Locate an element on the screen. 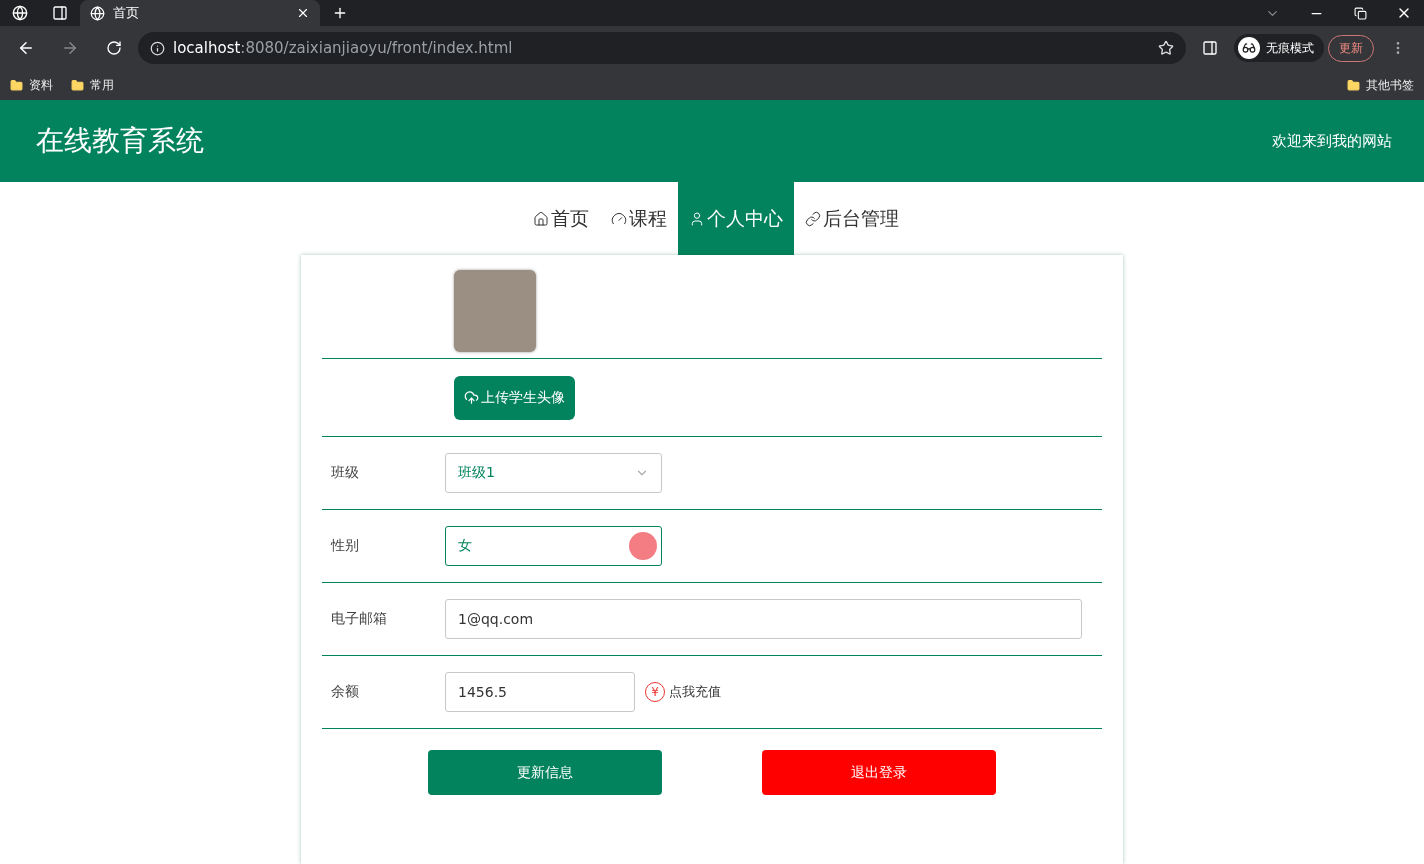  upload-button: 上传学生头像 is located at coordinates (514, 397).